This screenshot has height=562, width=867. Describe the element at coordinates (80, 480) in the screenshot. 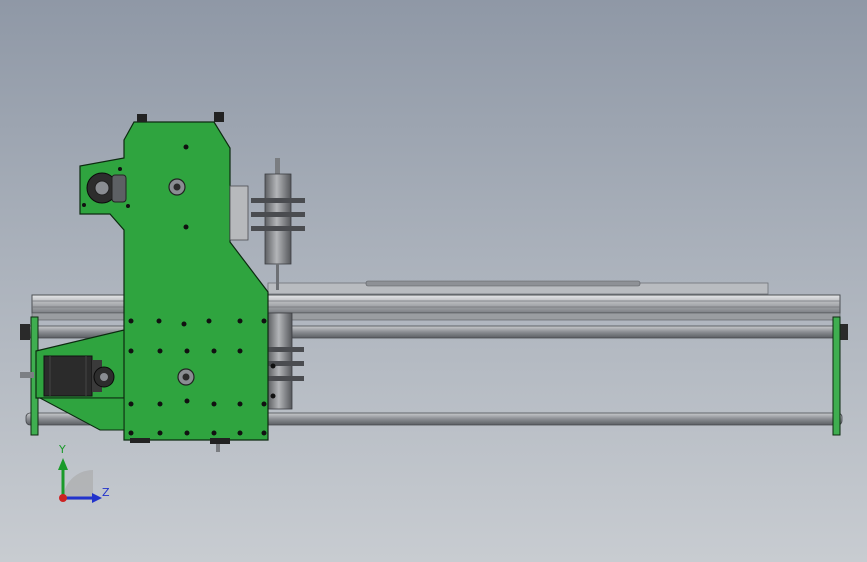

I see `coordinate-triad` at that location.